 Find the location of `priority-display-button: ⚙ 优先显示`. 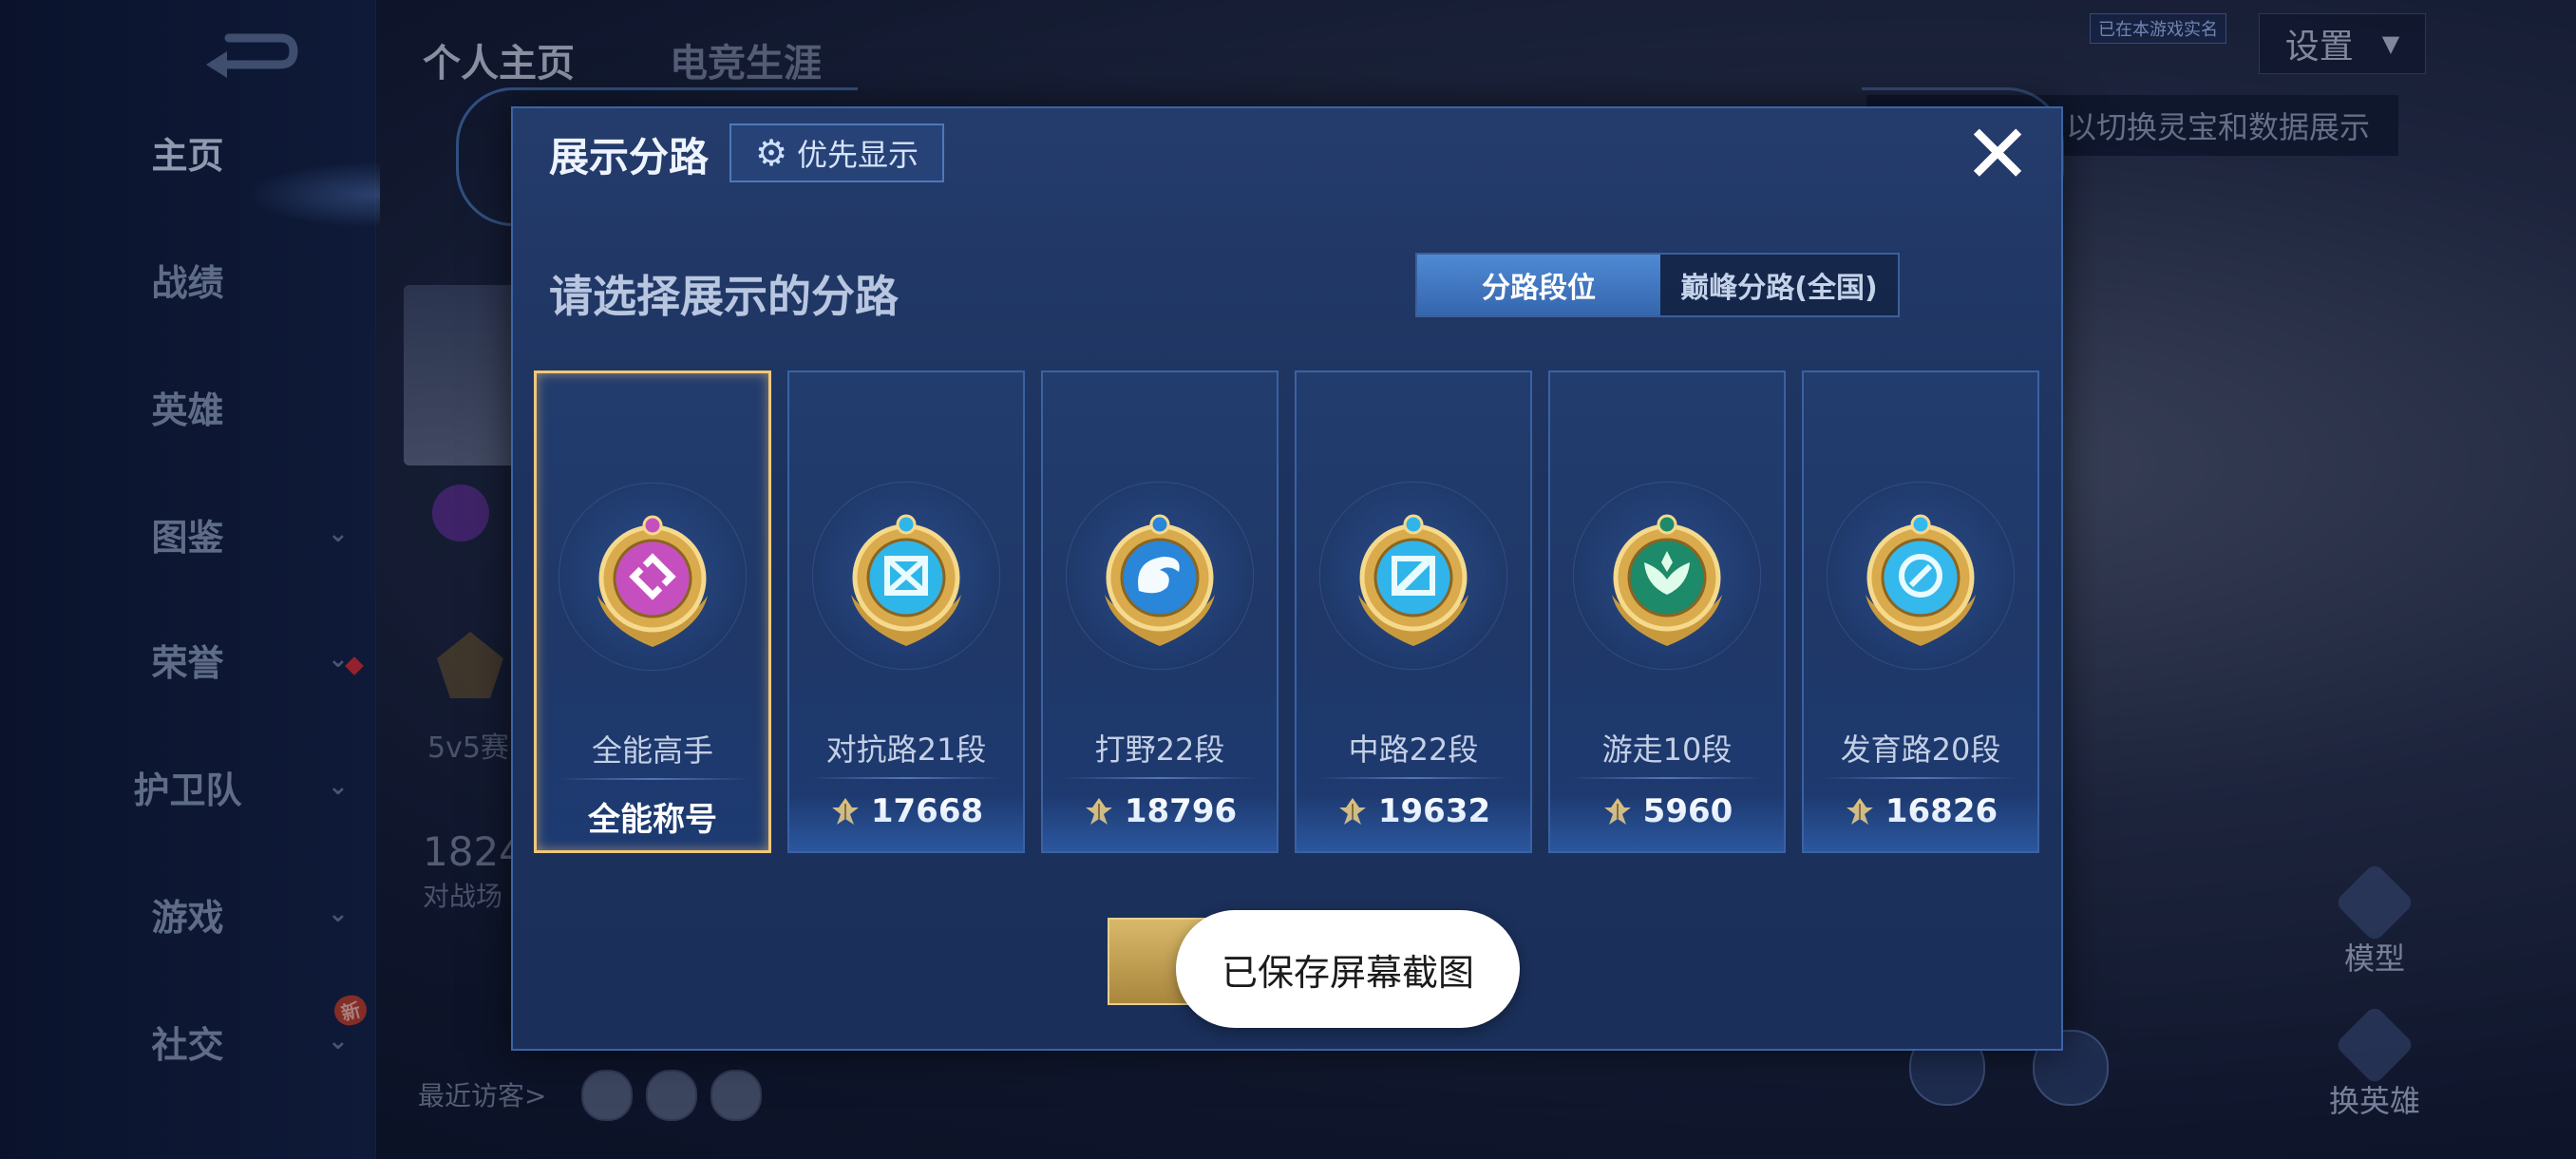

priority-display-button: ⚙ 优先显示 is located at coordinates (836, 153).